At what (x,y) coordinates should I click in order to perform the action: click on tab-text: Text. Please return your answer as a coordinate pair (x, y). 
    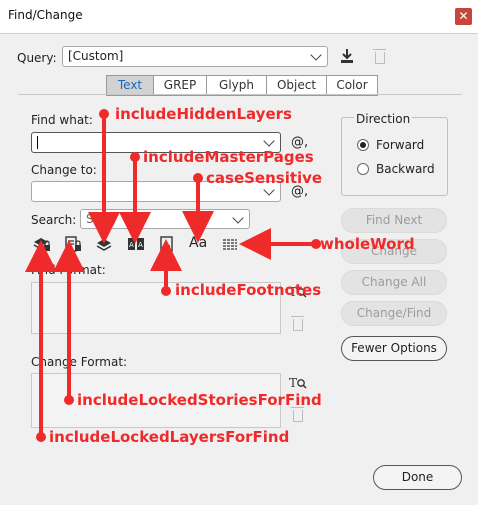
    Looking at the image, I should click on (130, 85).